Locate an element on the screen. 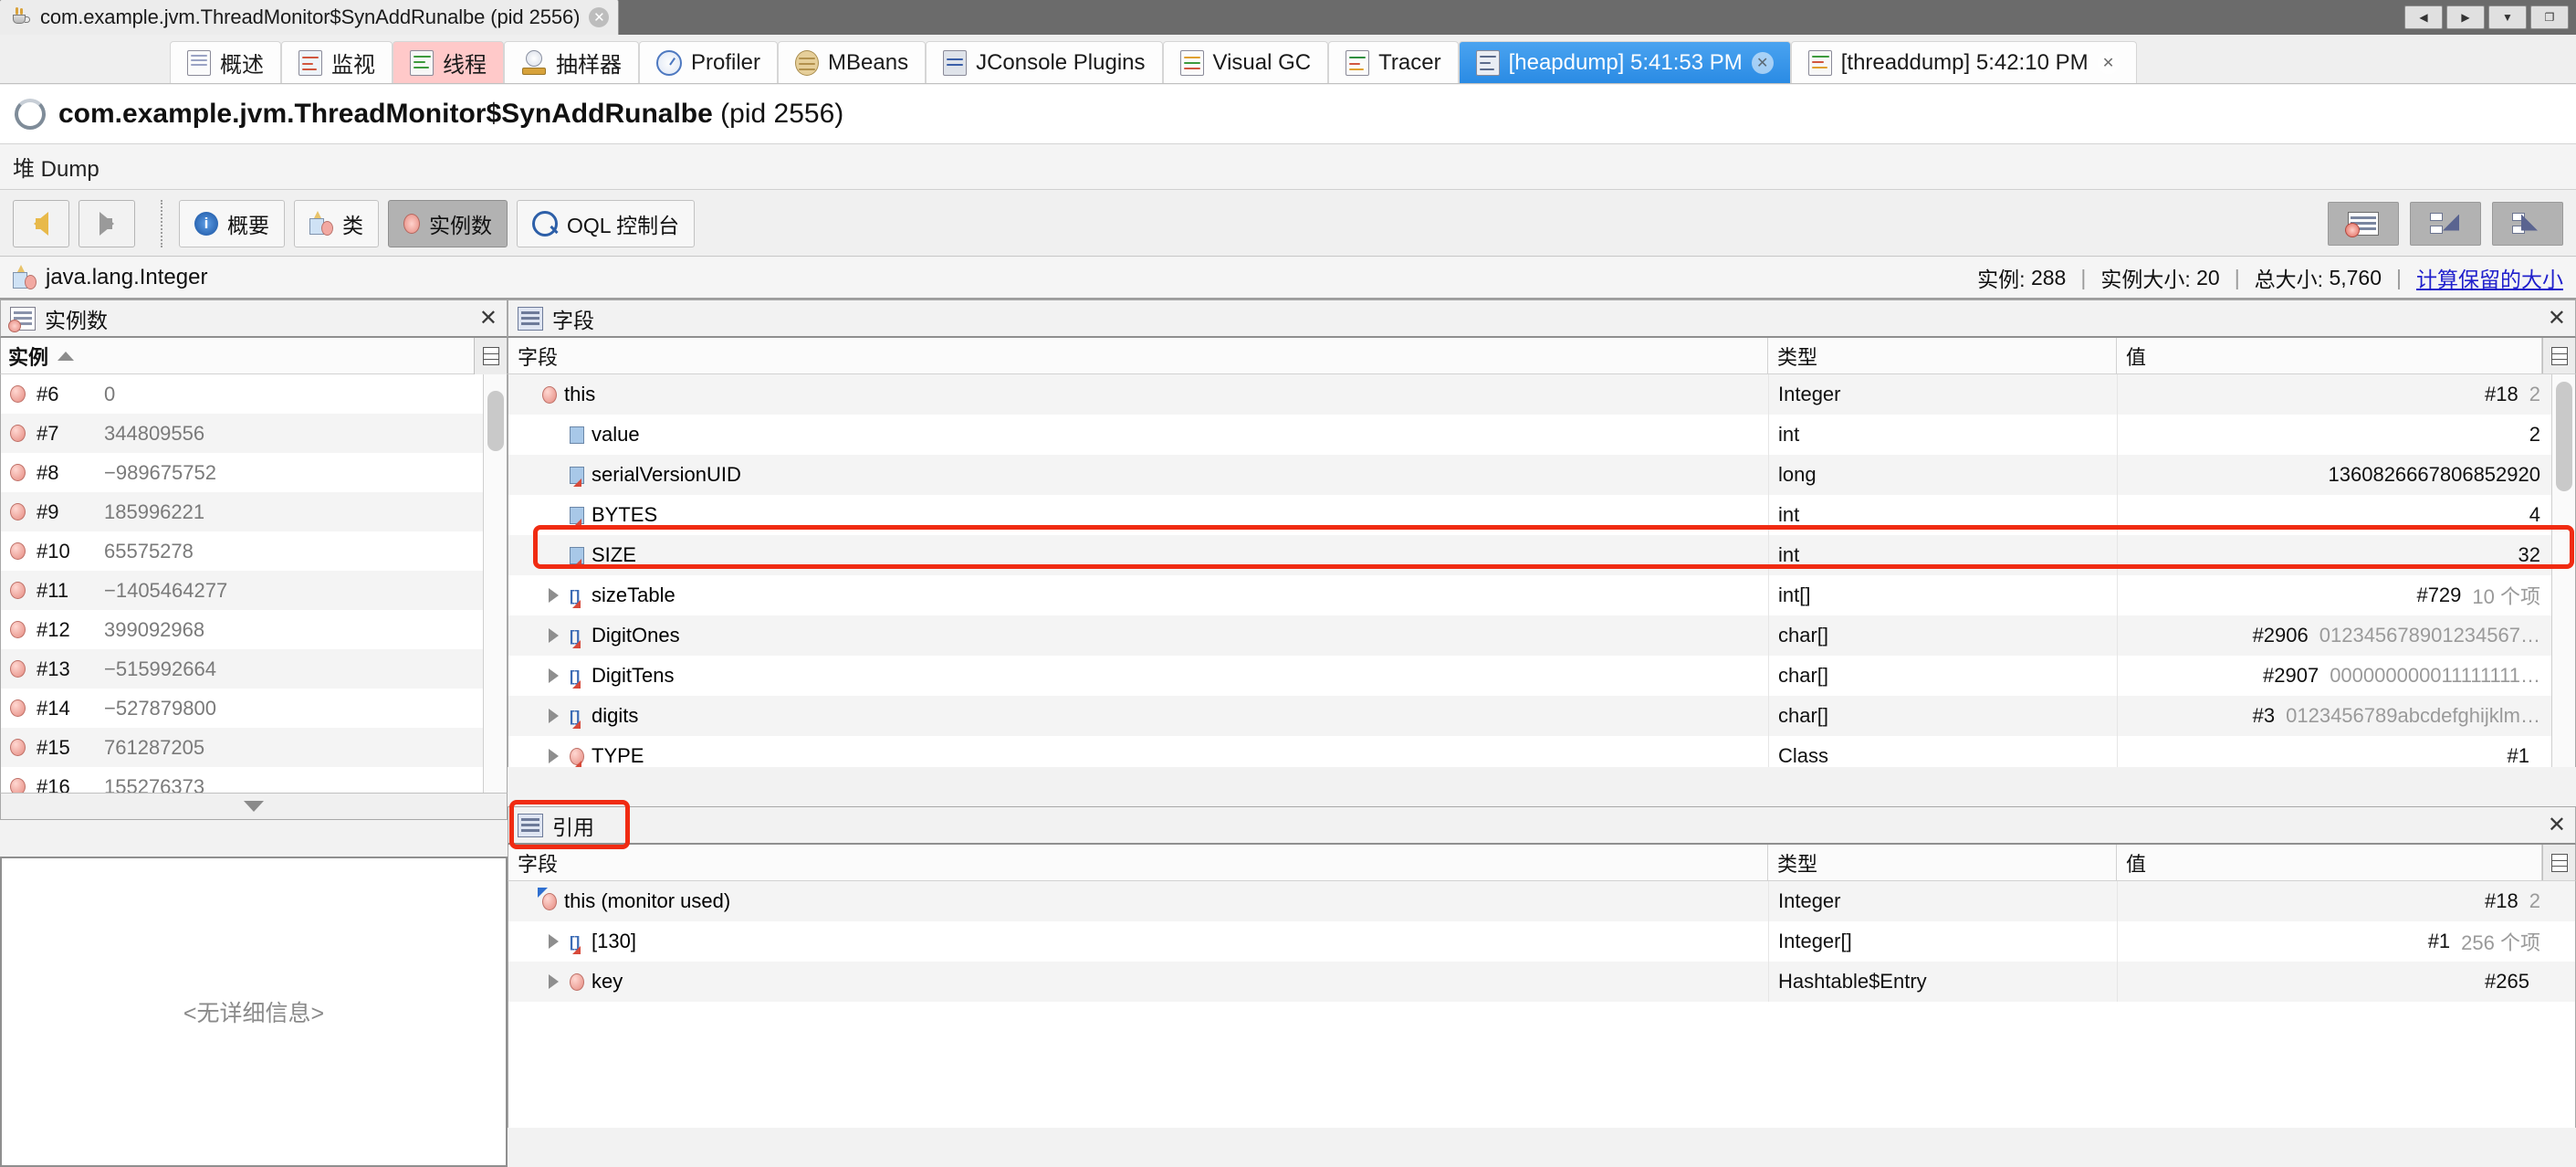 Image resolution: width=2576 pixels, height=1167 pixels. instance-bullet-icon is located at coordinates (18, 708).